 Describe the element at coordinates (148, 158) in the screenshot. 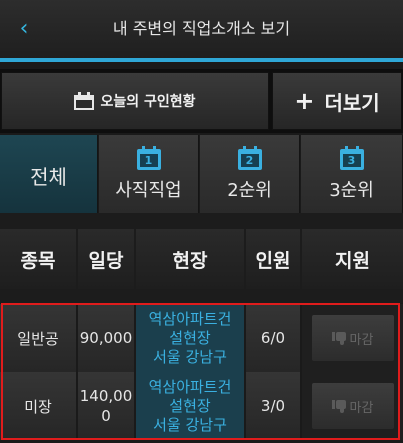

I see `calendar-icon: 1` at that location.